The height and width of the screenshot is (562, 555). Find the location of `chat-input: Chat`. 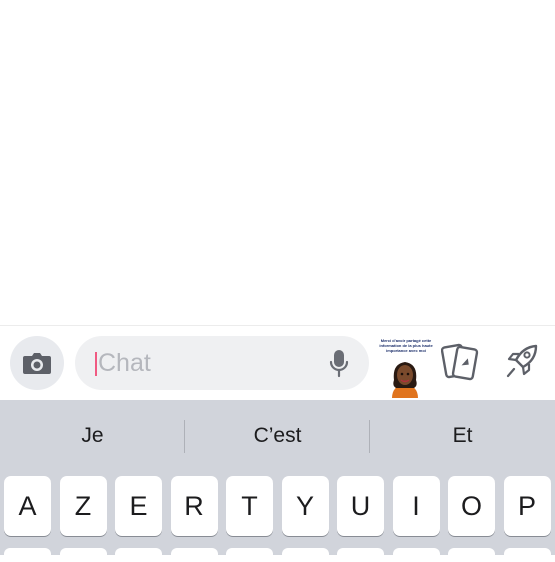

chat-input: Chat is located at coordinates (222, 363).